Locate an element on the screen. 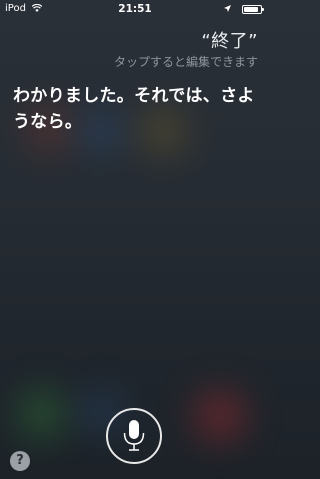 This screenshot has height=479, width=320. battery-icon is located at coordinates (253, 9).